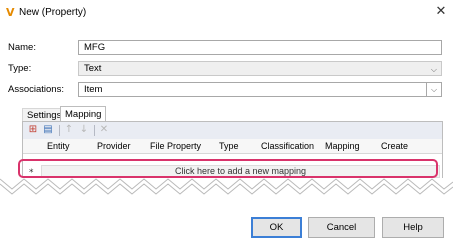 Image resolution: width=453 pixels, height=250 pixels. Describe the element at coordinates (287, 146) in the screenshot. I see `column-header-classification: Classification` at that location.